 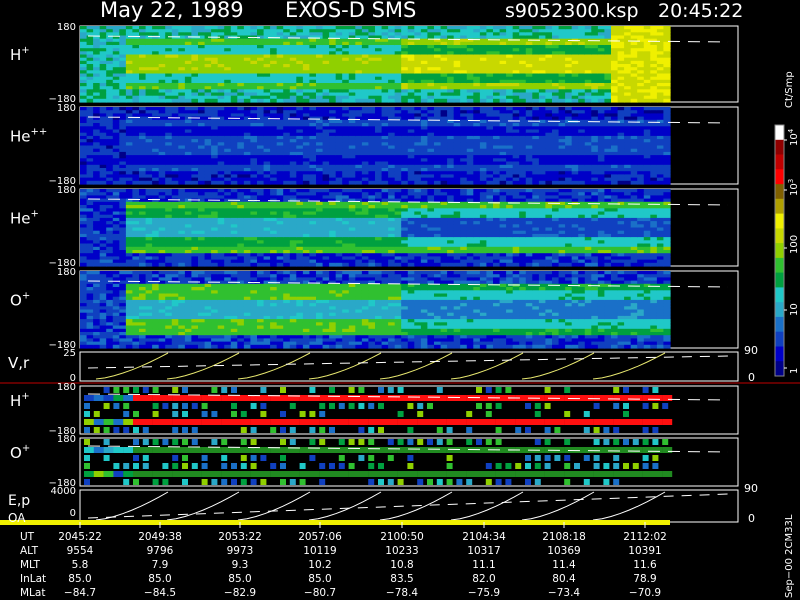 I want to click on panel-1-species-label: He++, so click(x=28, y=136).